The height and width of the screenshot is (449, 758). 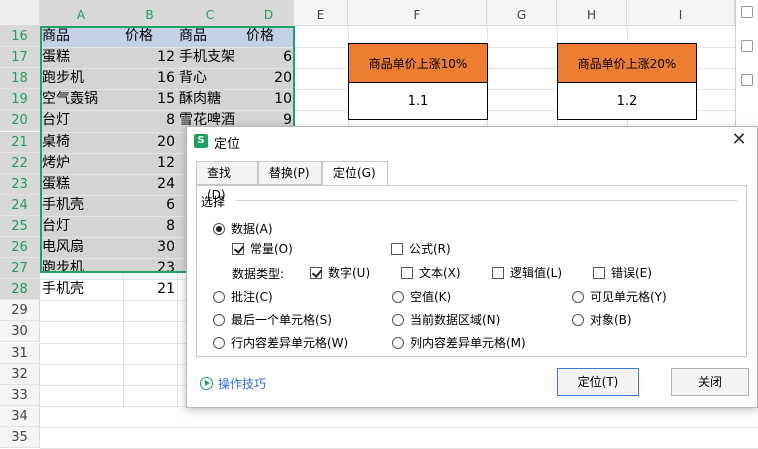 I want to click on row-header: 29, so click(x=20, y=311).